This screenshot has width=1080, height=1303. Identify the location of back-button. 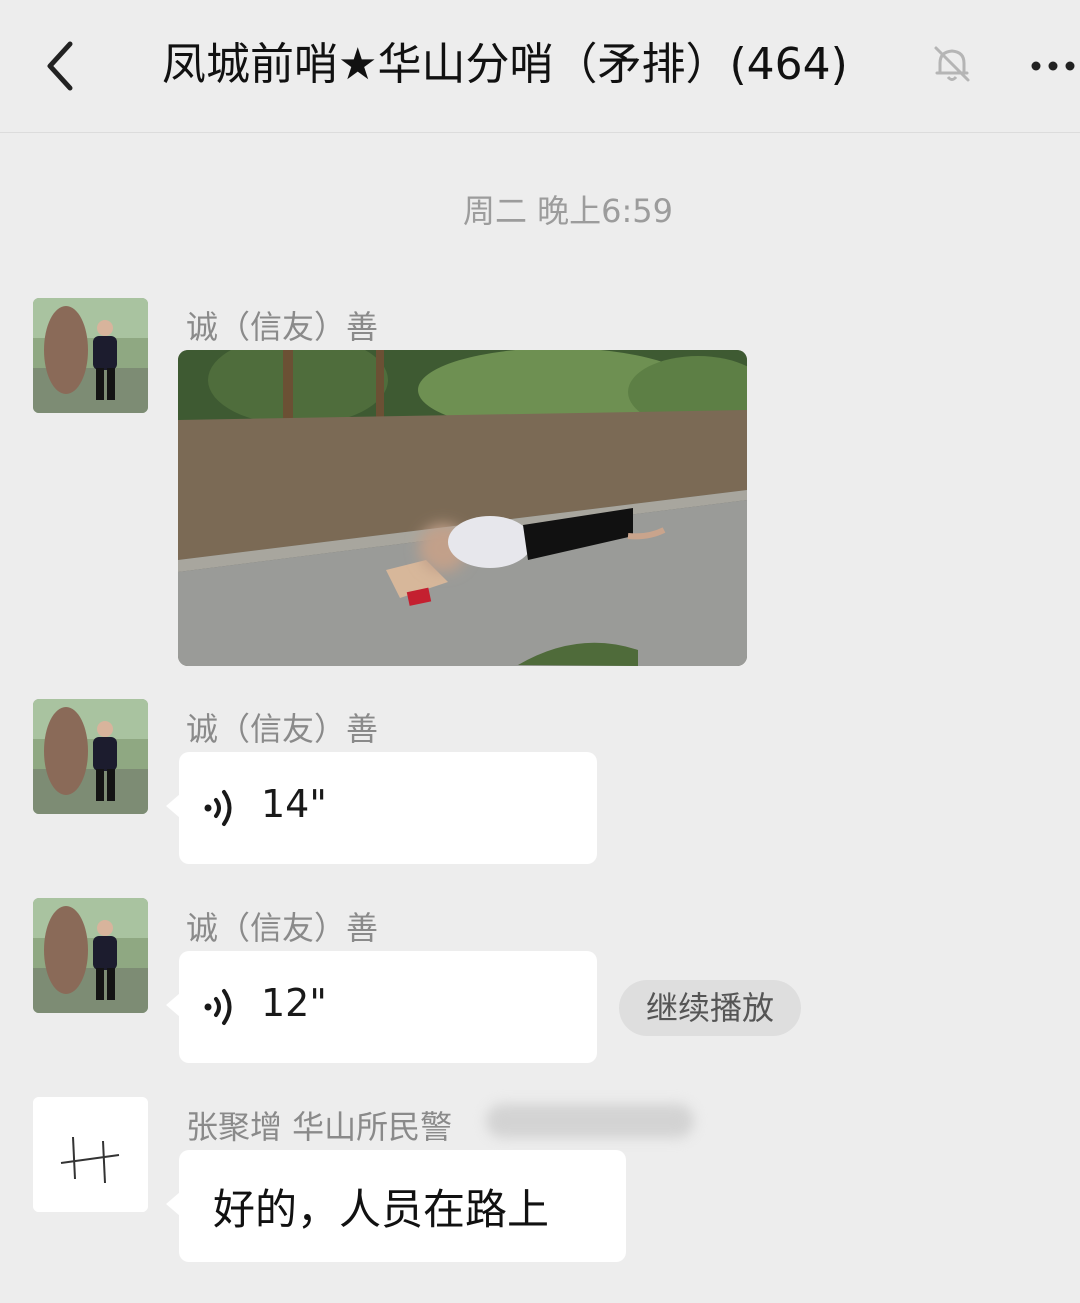
(64, 66).